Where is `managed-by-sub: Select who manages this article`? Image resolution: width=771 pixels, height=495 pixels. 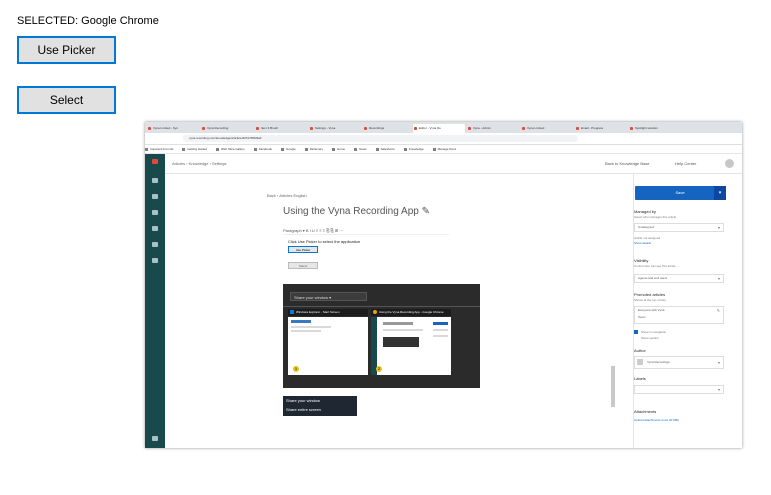
managed-by-sub: Select who manages this article is located at coordinates (655, 217).